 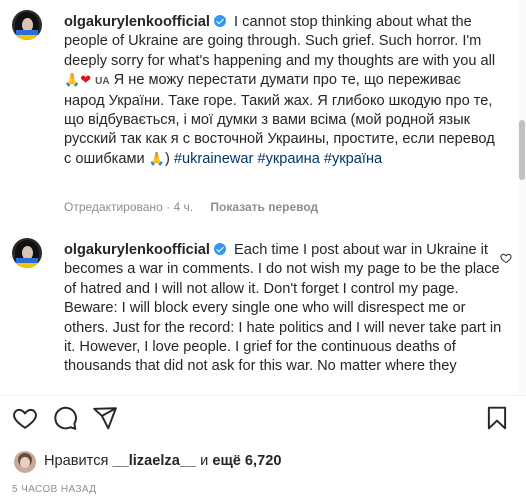 What do you see at coordinates (65, 418) in the screenshot?
I see `speech-bubble-icon` at bounding box center [65, 418].